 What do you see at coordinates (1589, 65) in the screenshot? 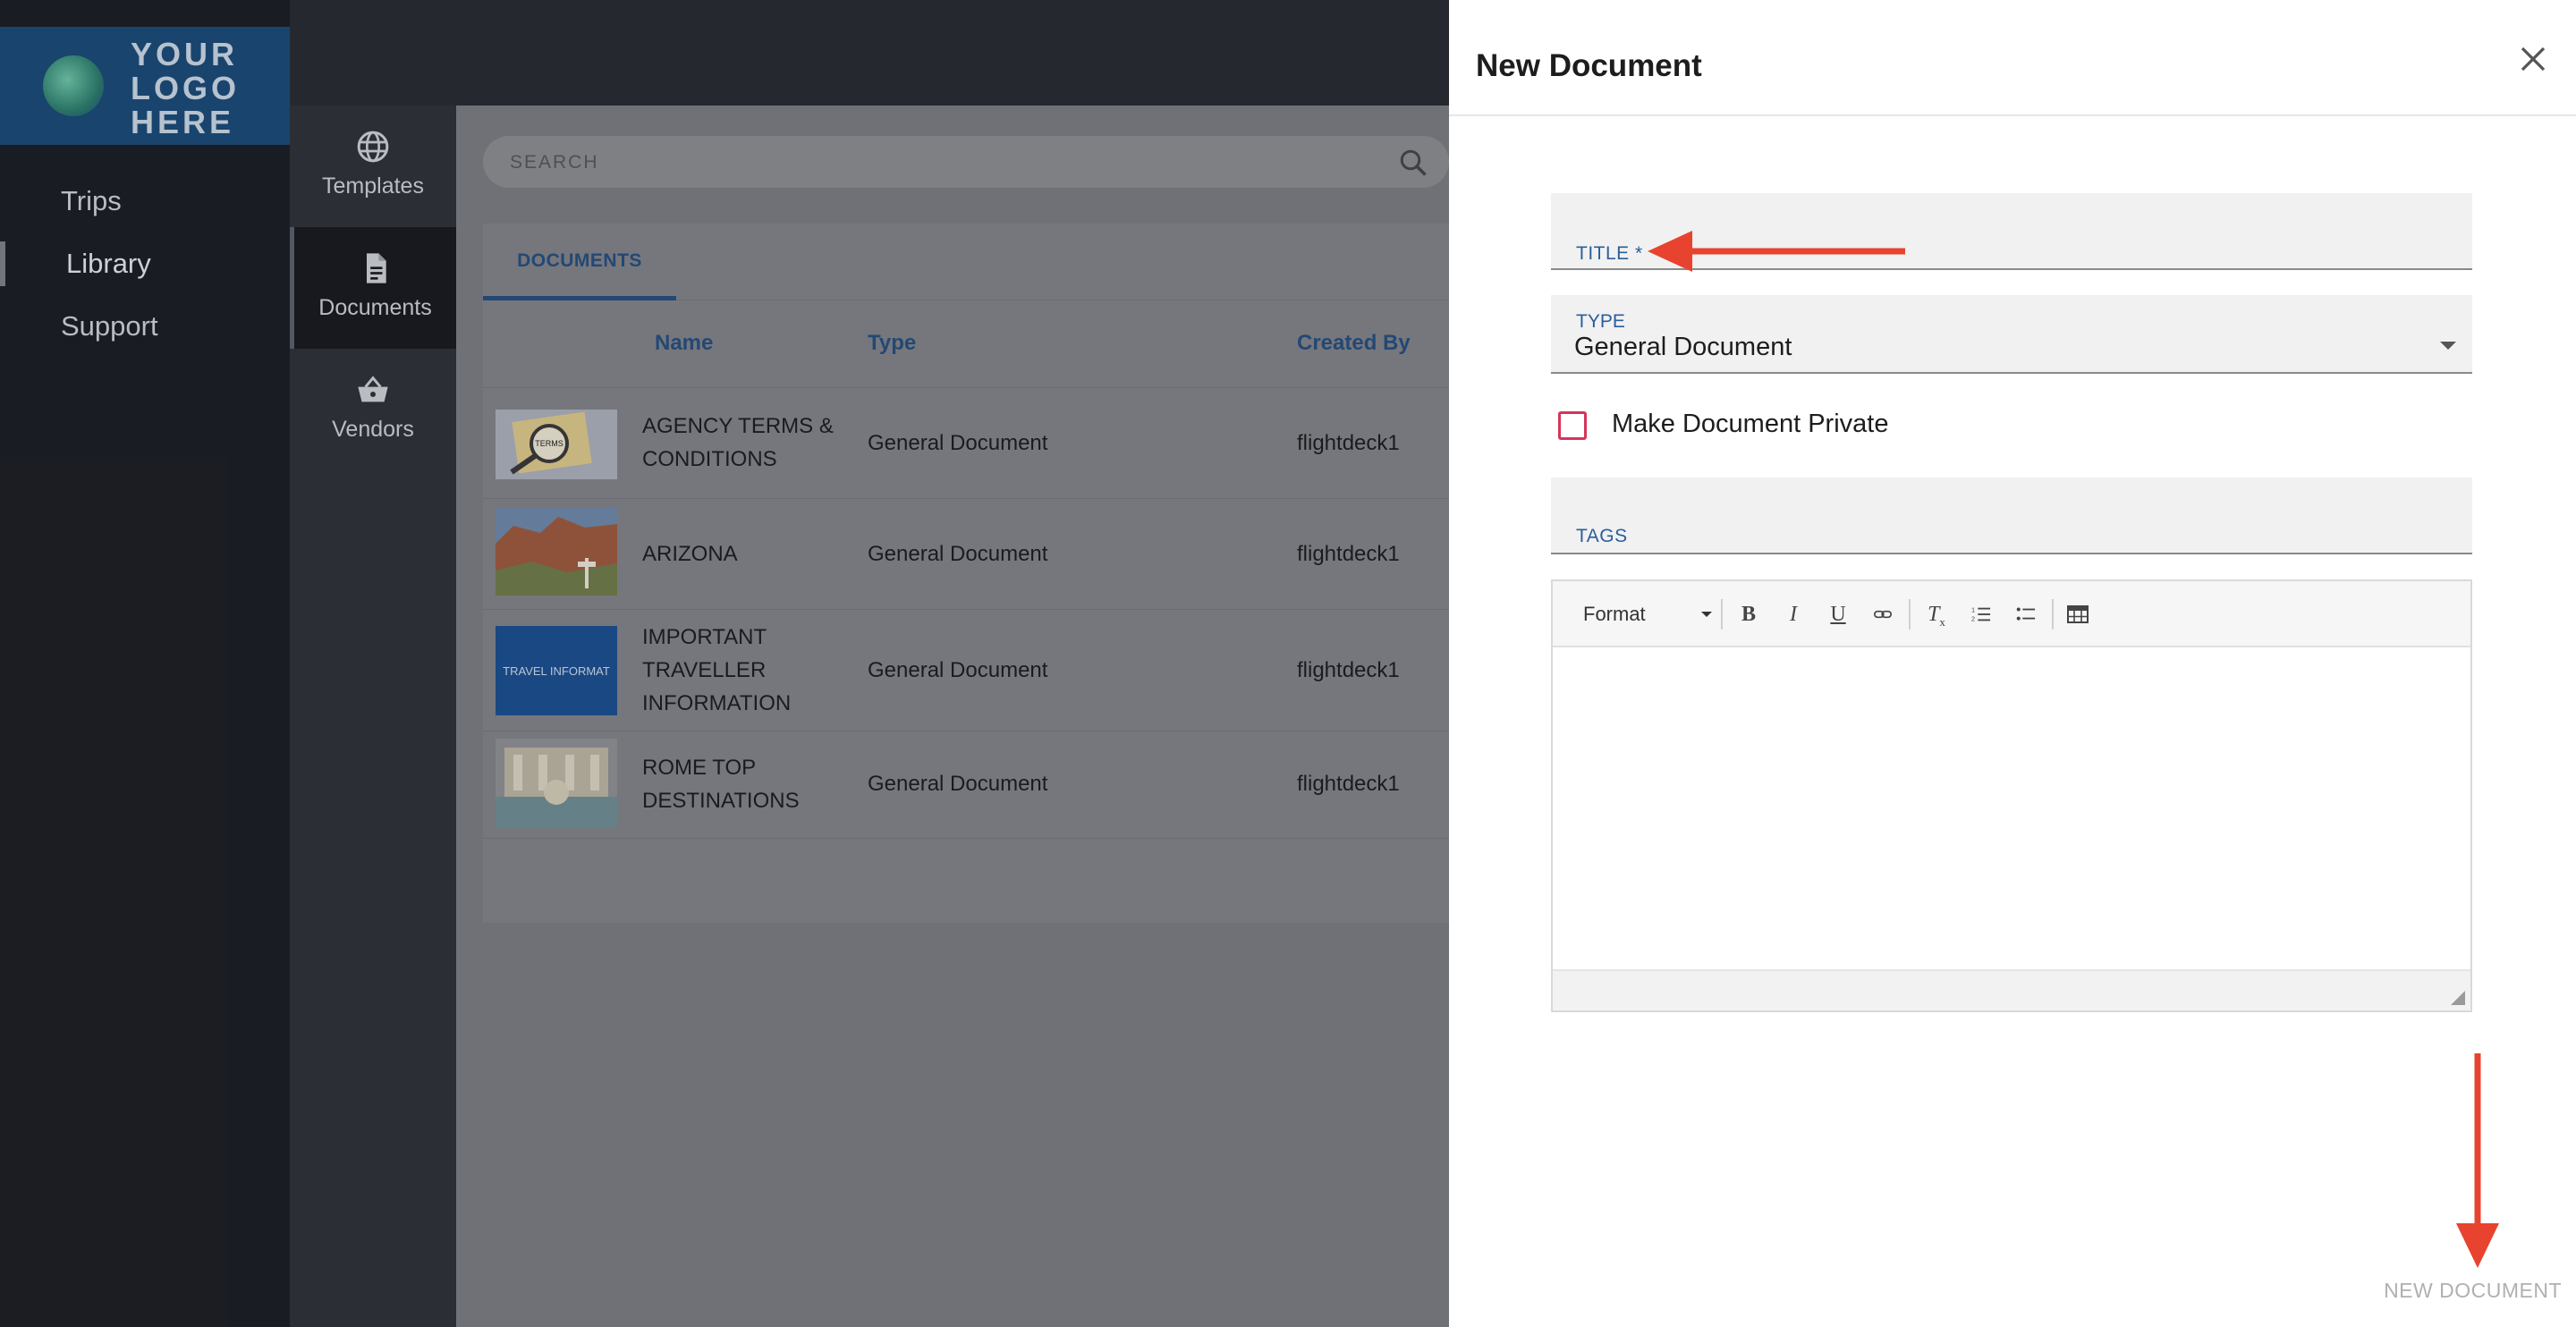
I see `drawer-title: New Document` at bounding box center [1589, 65].